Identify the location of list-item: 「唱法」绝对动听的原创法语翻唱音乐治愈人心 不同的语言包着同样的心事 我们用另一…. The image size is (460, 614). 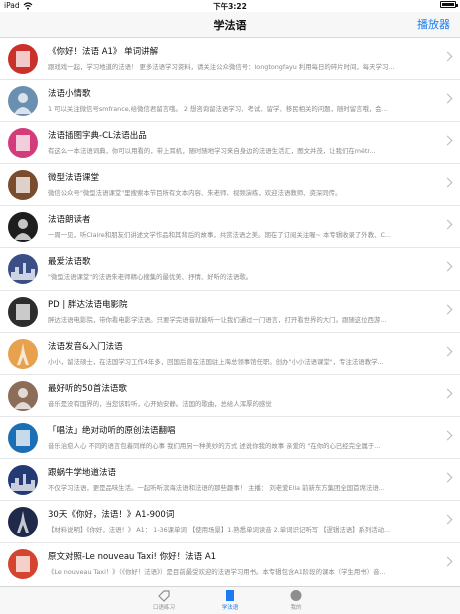
(230, 438).